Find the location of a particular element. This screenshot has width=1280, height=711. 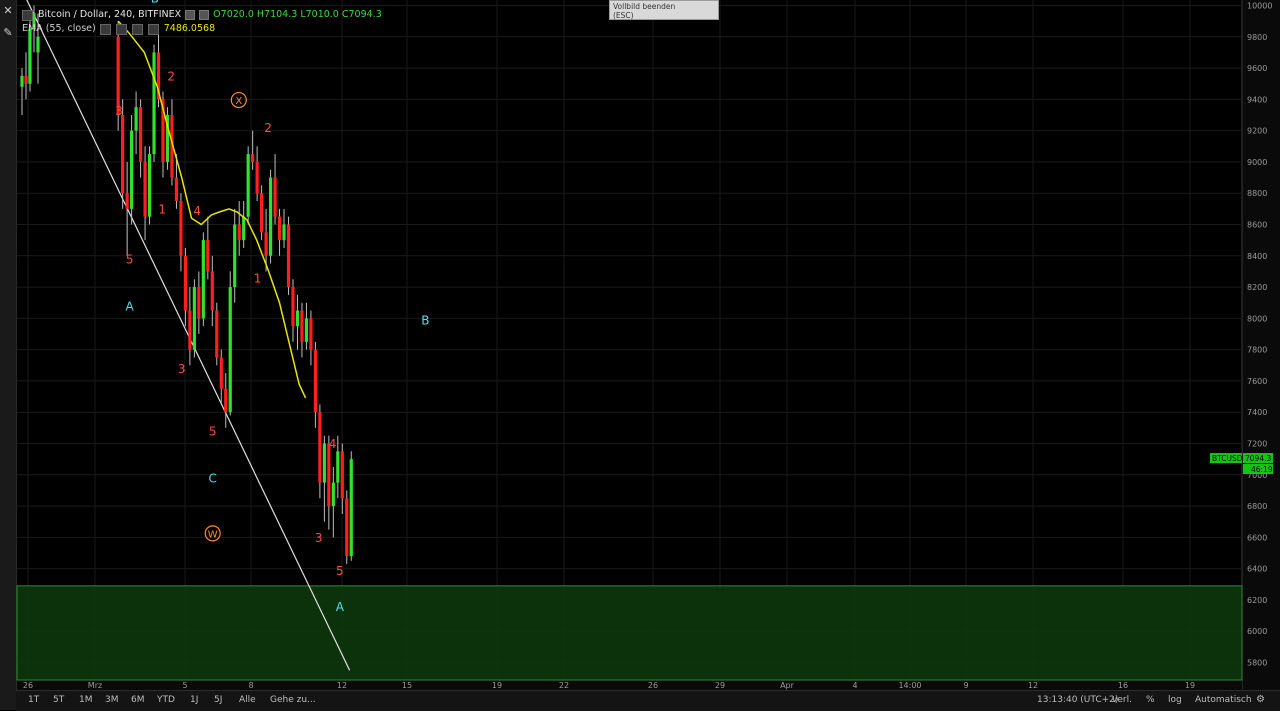

adjust-toggle: verl. is located at coordinates (1122, 700).